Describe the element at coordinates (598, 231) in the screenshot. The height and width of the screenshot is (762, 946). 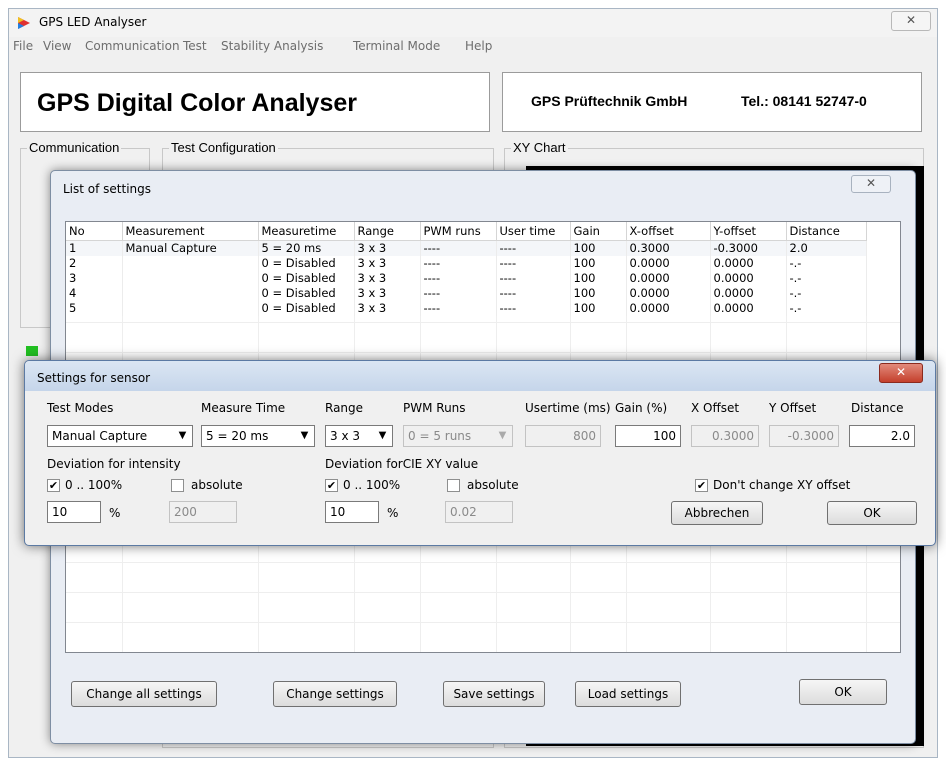
I see `column-header-gain: Gain` at that location.